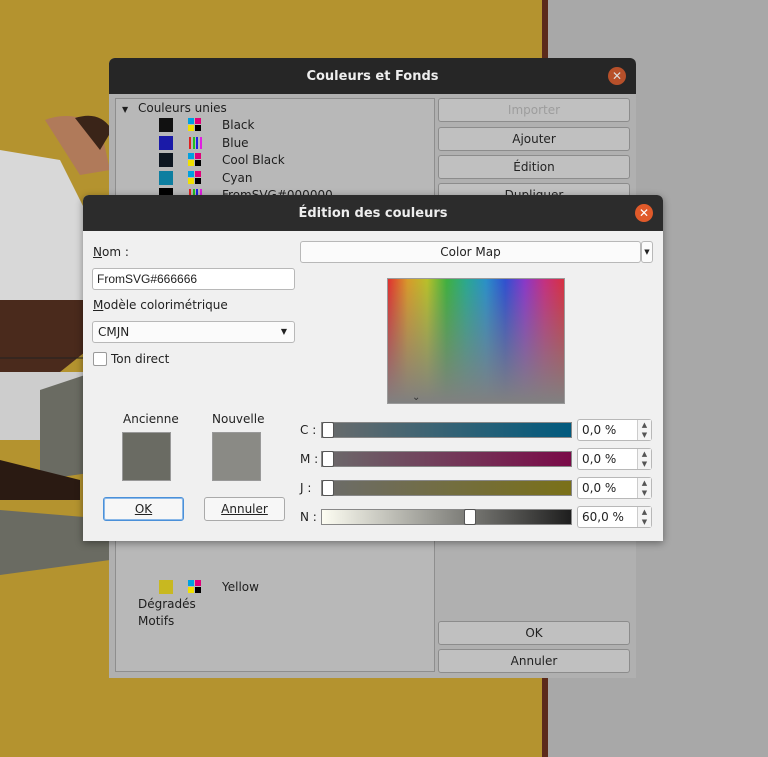 The image size is (768, 757). I want to click on old-color-preview, so click(146, 456).